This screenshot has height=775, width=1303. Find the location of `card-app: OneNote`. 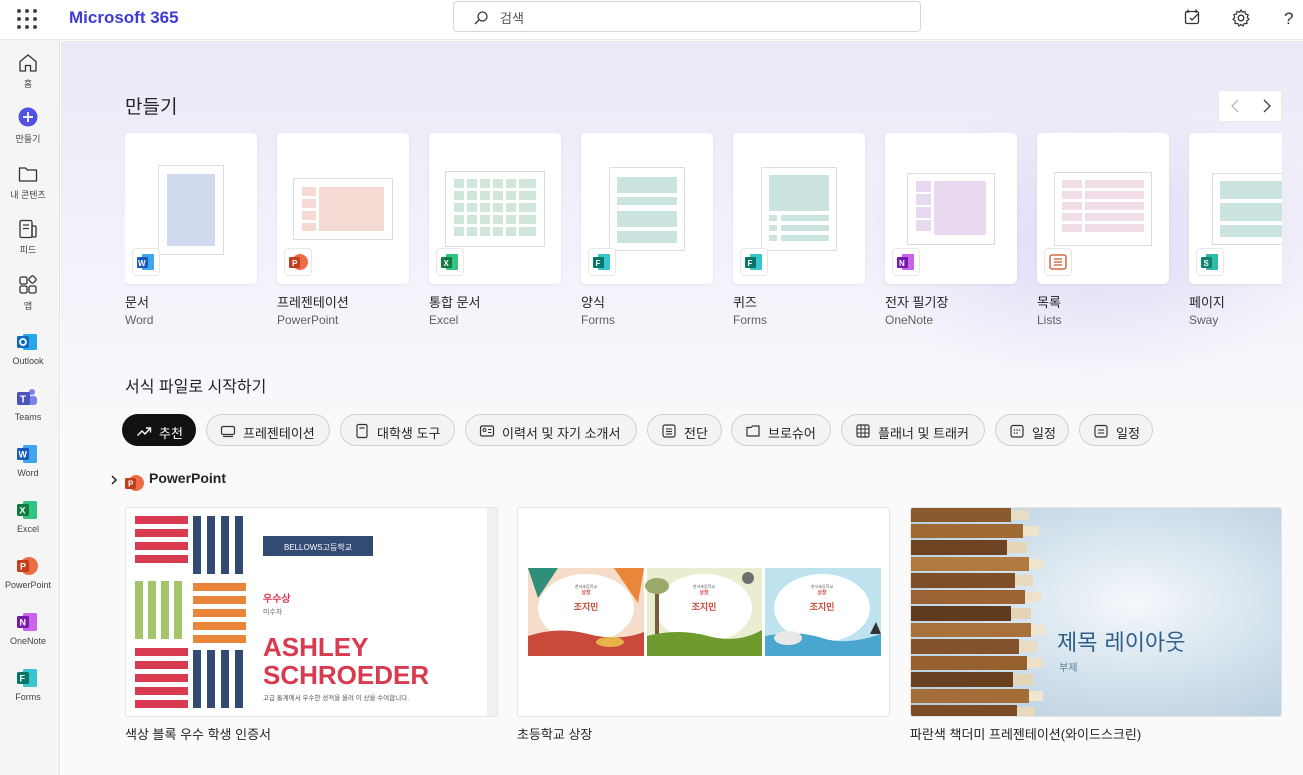

card-app: OneNote is located at coordinates (909, 320).